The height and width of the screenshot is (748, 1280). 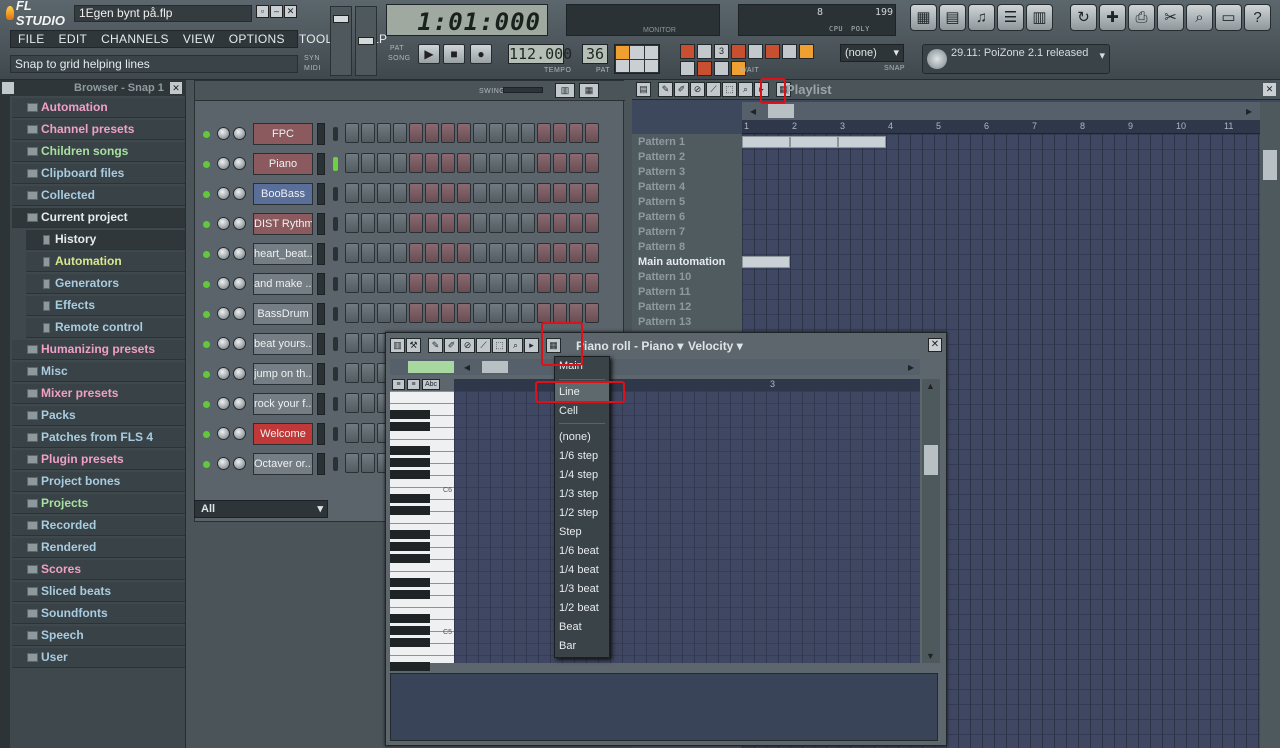 What do you see at coordinates (262, 11) in the screenshot?
I see `restore-button: ▫` at bounding box center [262, 11].